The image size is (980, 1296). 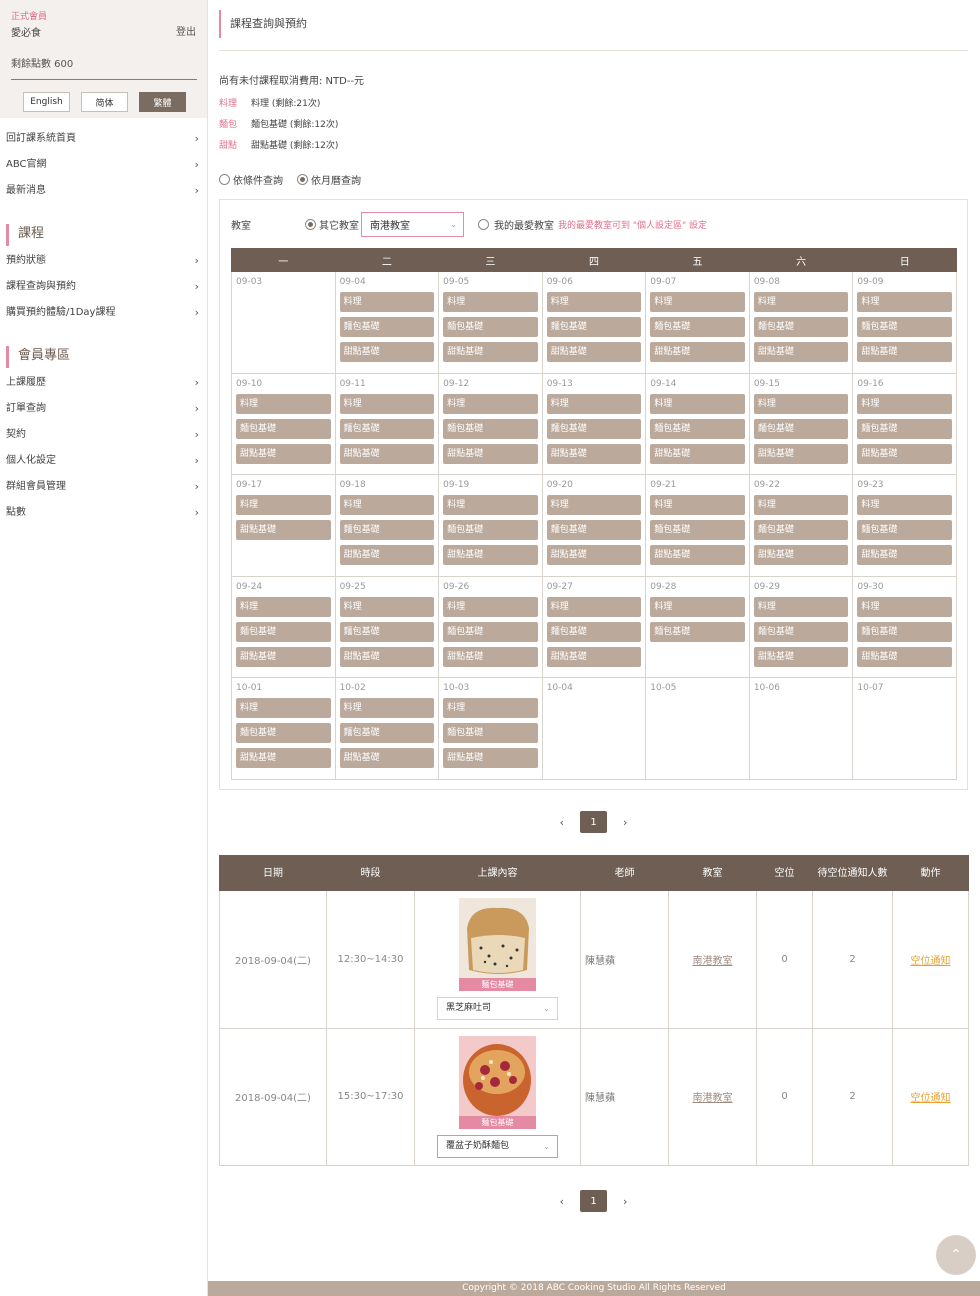 What do you see at coordinates (497, 1146) in the screenshot?
I see `recipe-select: 覆盆子奶酥麵包 ⌄` at bounding box center [497, 1146].